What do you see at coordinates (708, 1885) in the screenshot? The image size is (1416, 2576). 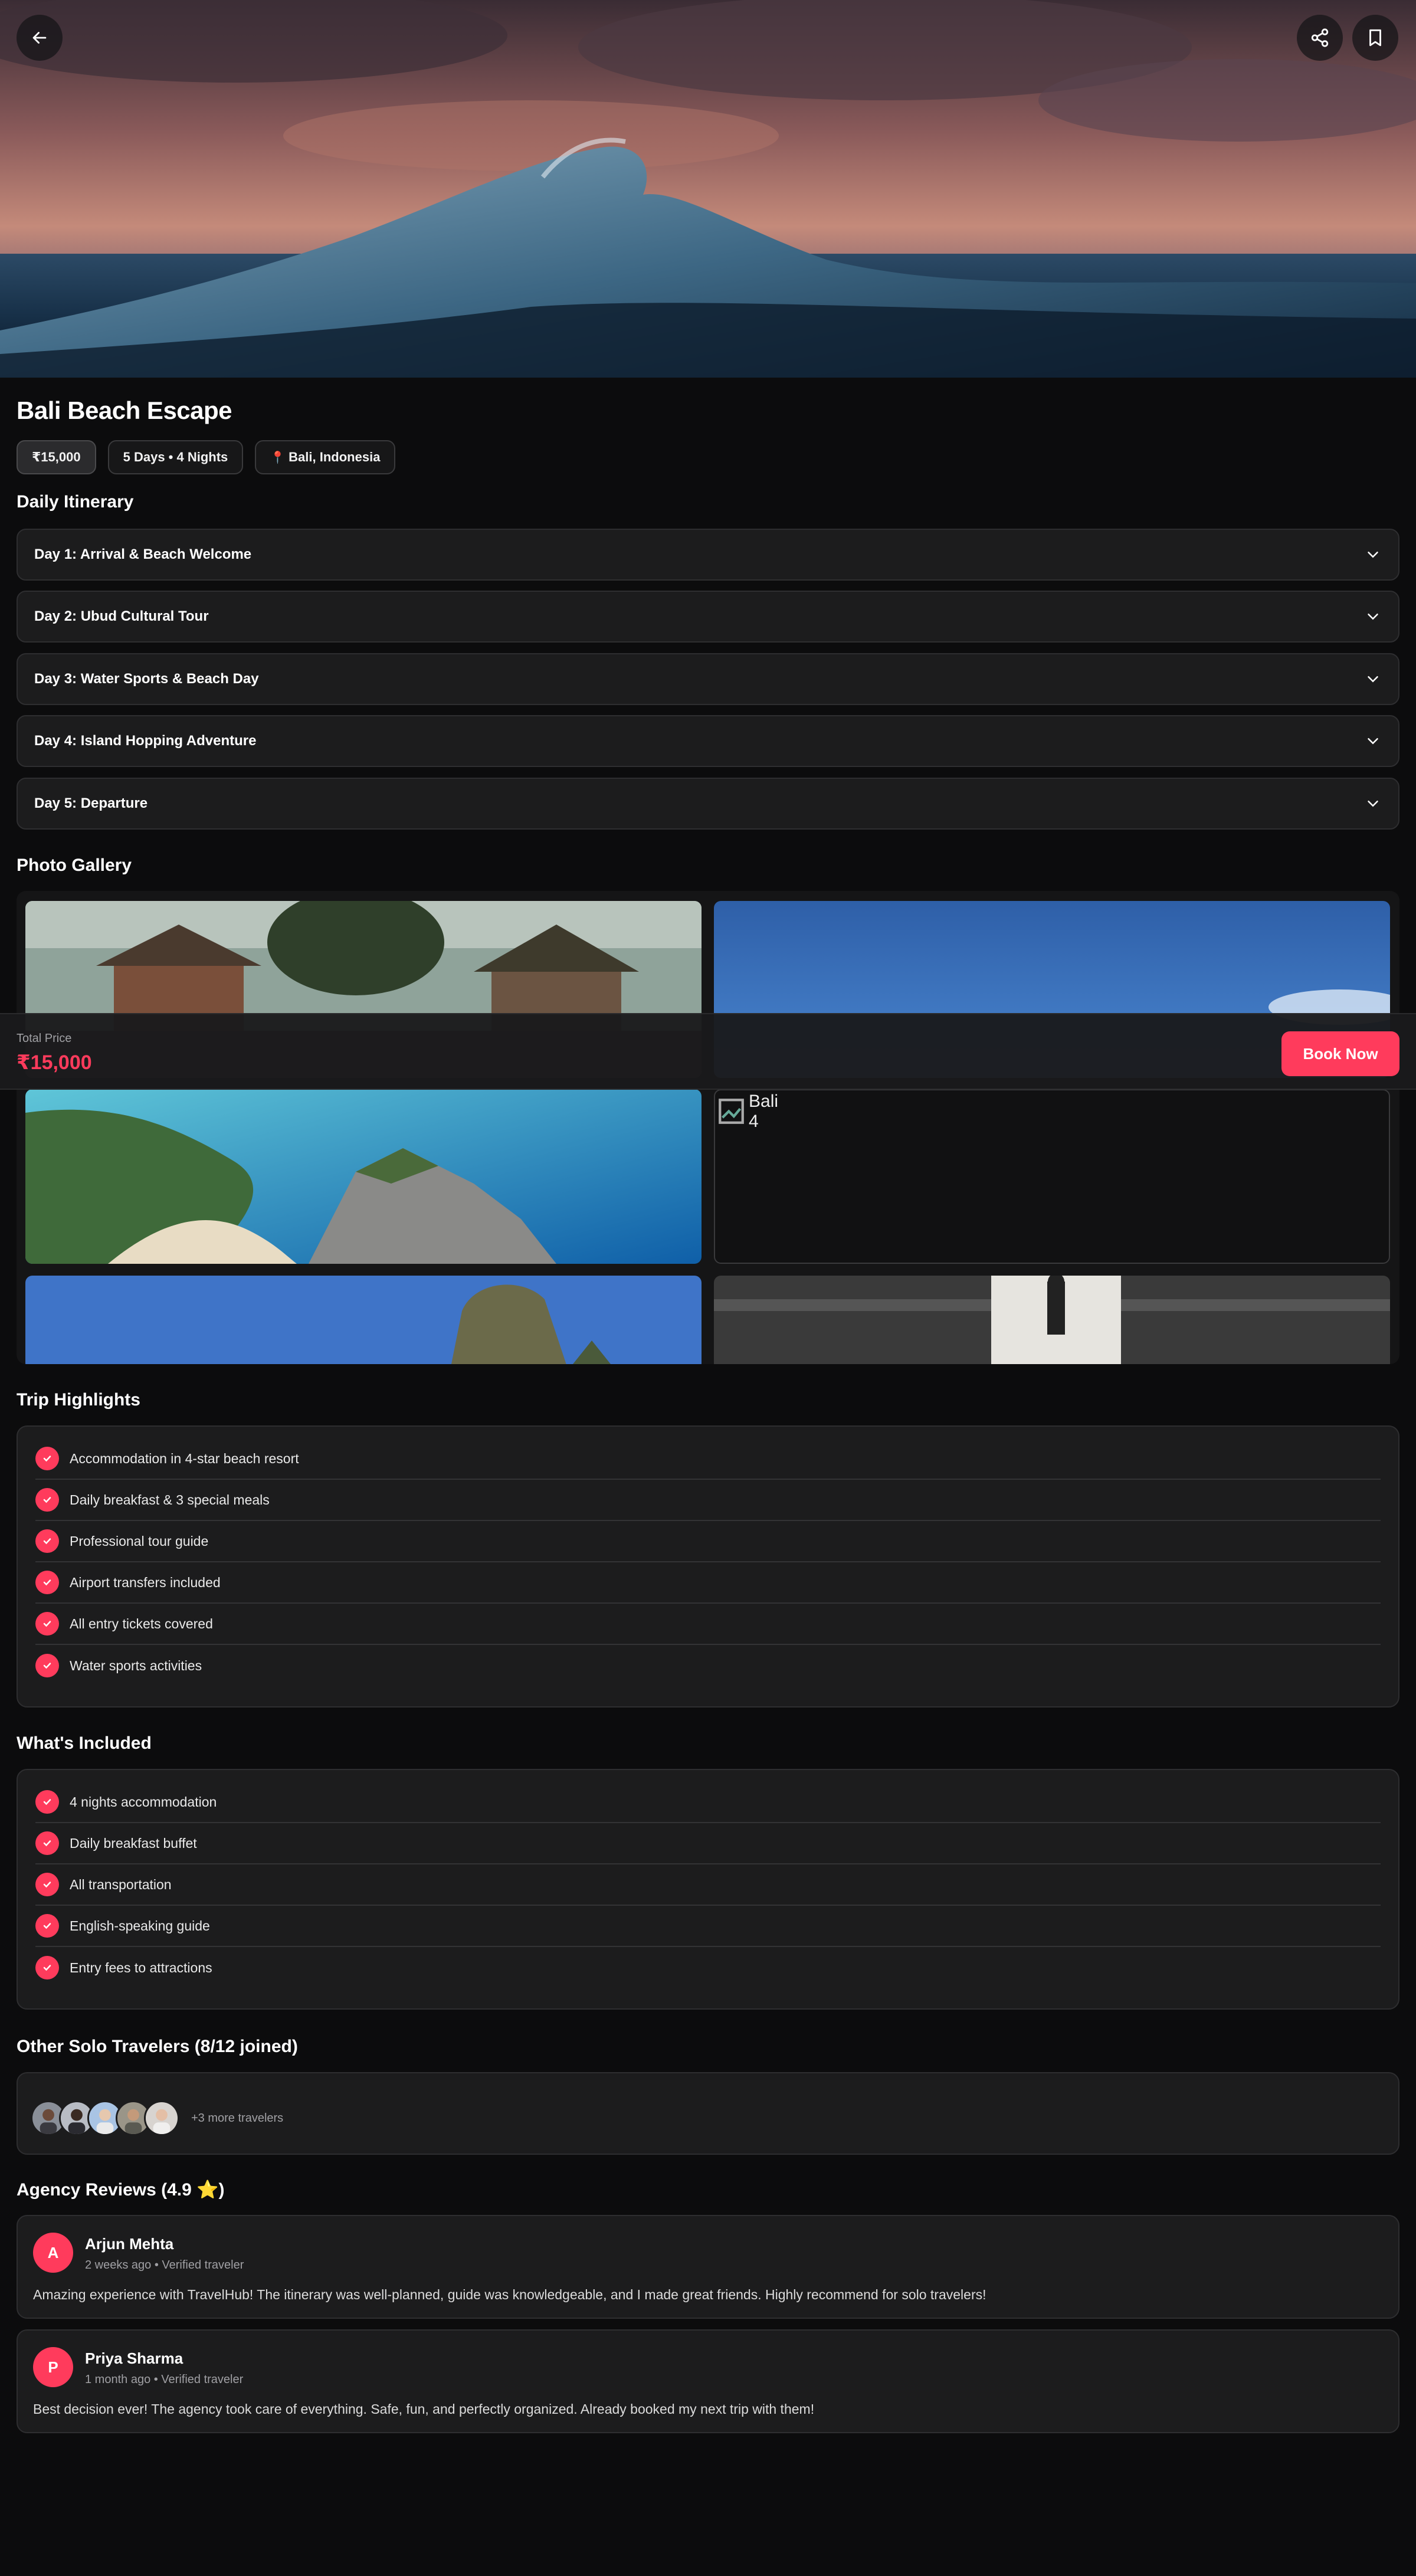 I see `included-item: All transportation` at bounding box center [708, 1885].